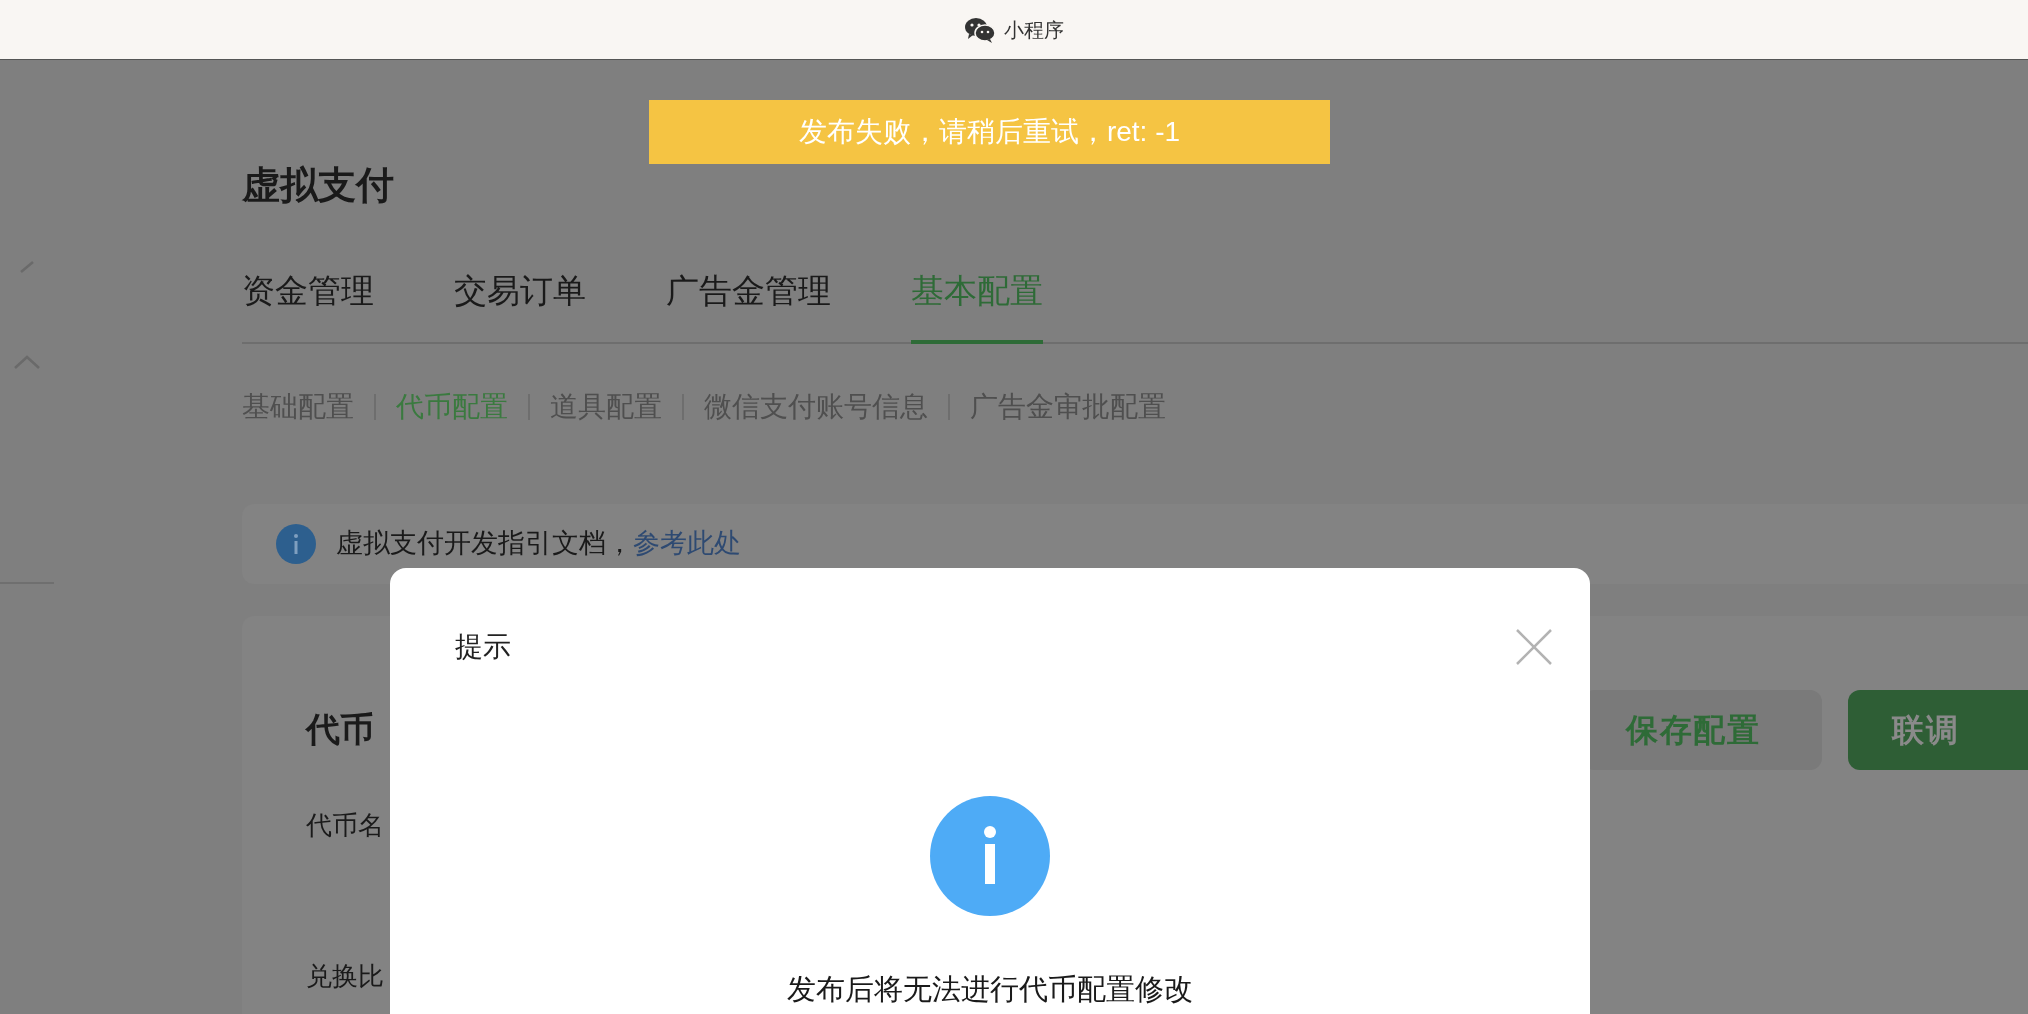 This screenshot has width=2028, height=1014. Describe the element at coordinates (748, 305) in the screenshot. I see `tab: 广告金管理` at that location.